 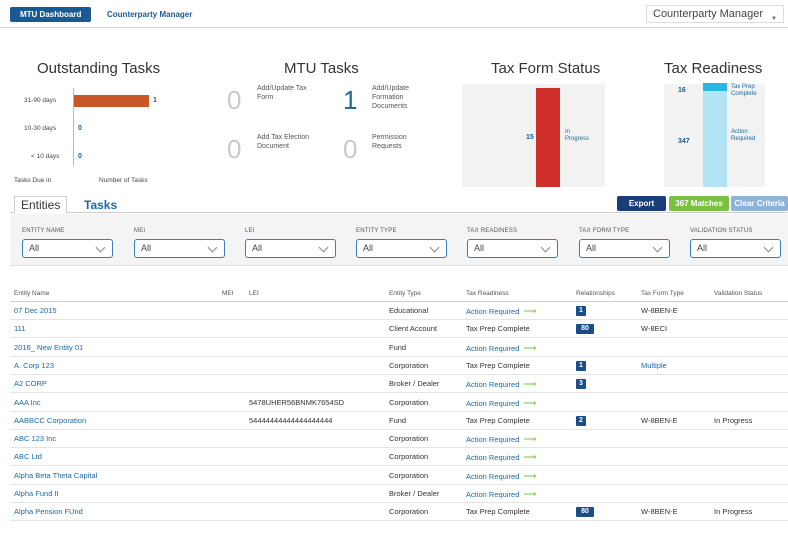 What do you see at coordinates (624, 248) in the screenshot?
I see `tax-form-type-filter: All` at bounding box center [624, 248].